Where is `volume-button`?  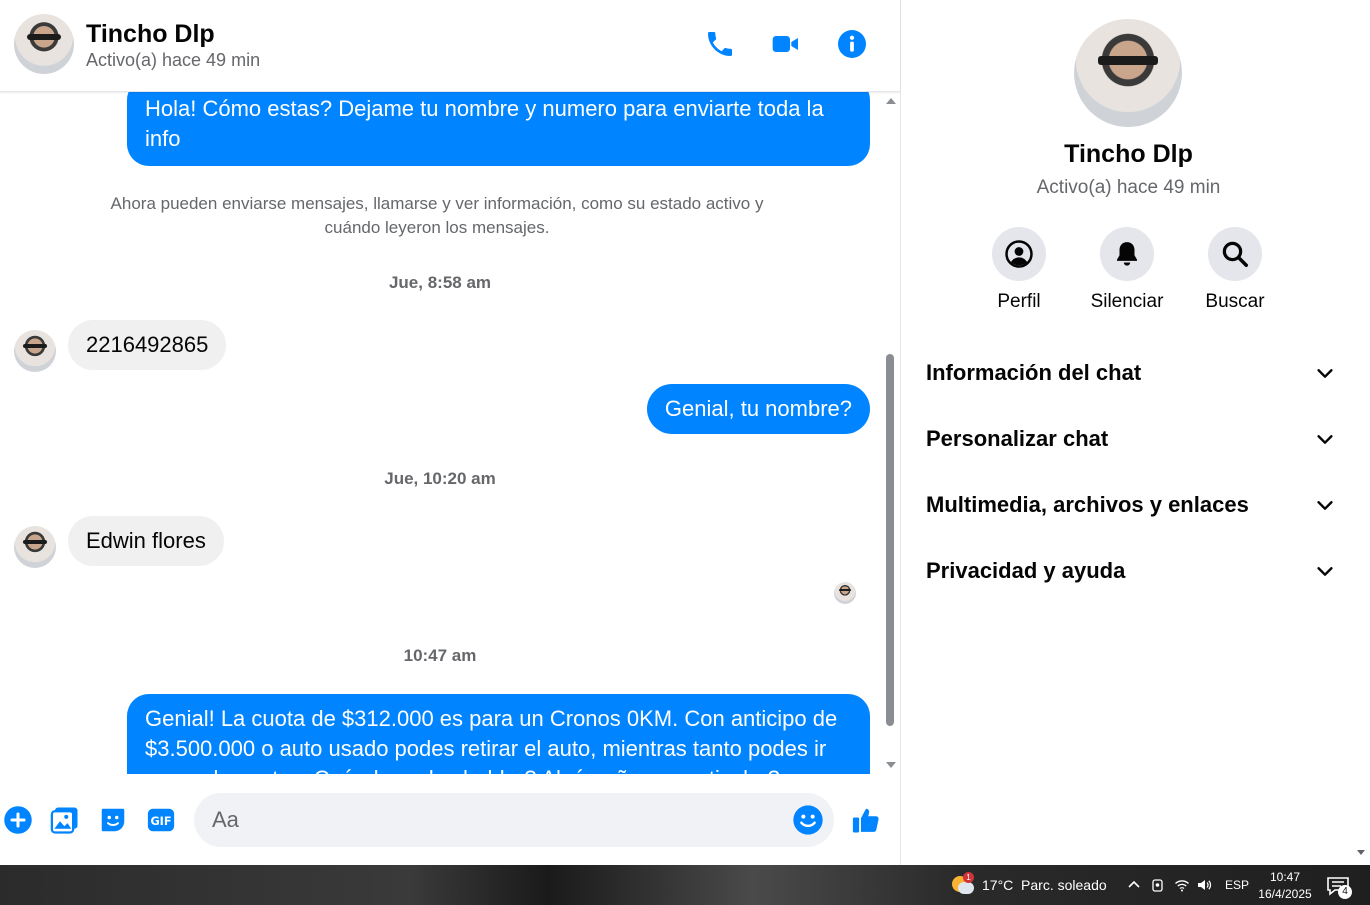 volume-button is located at coordinates (1204, 885).